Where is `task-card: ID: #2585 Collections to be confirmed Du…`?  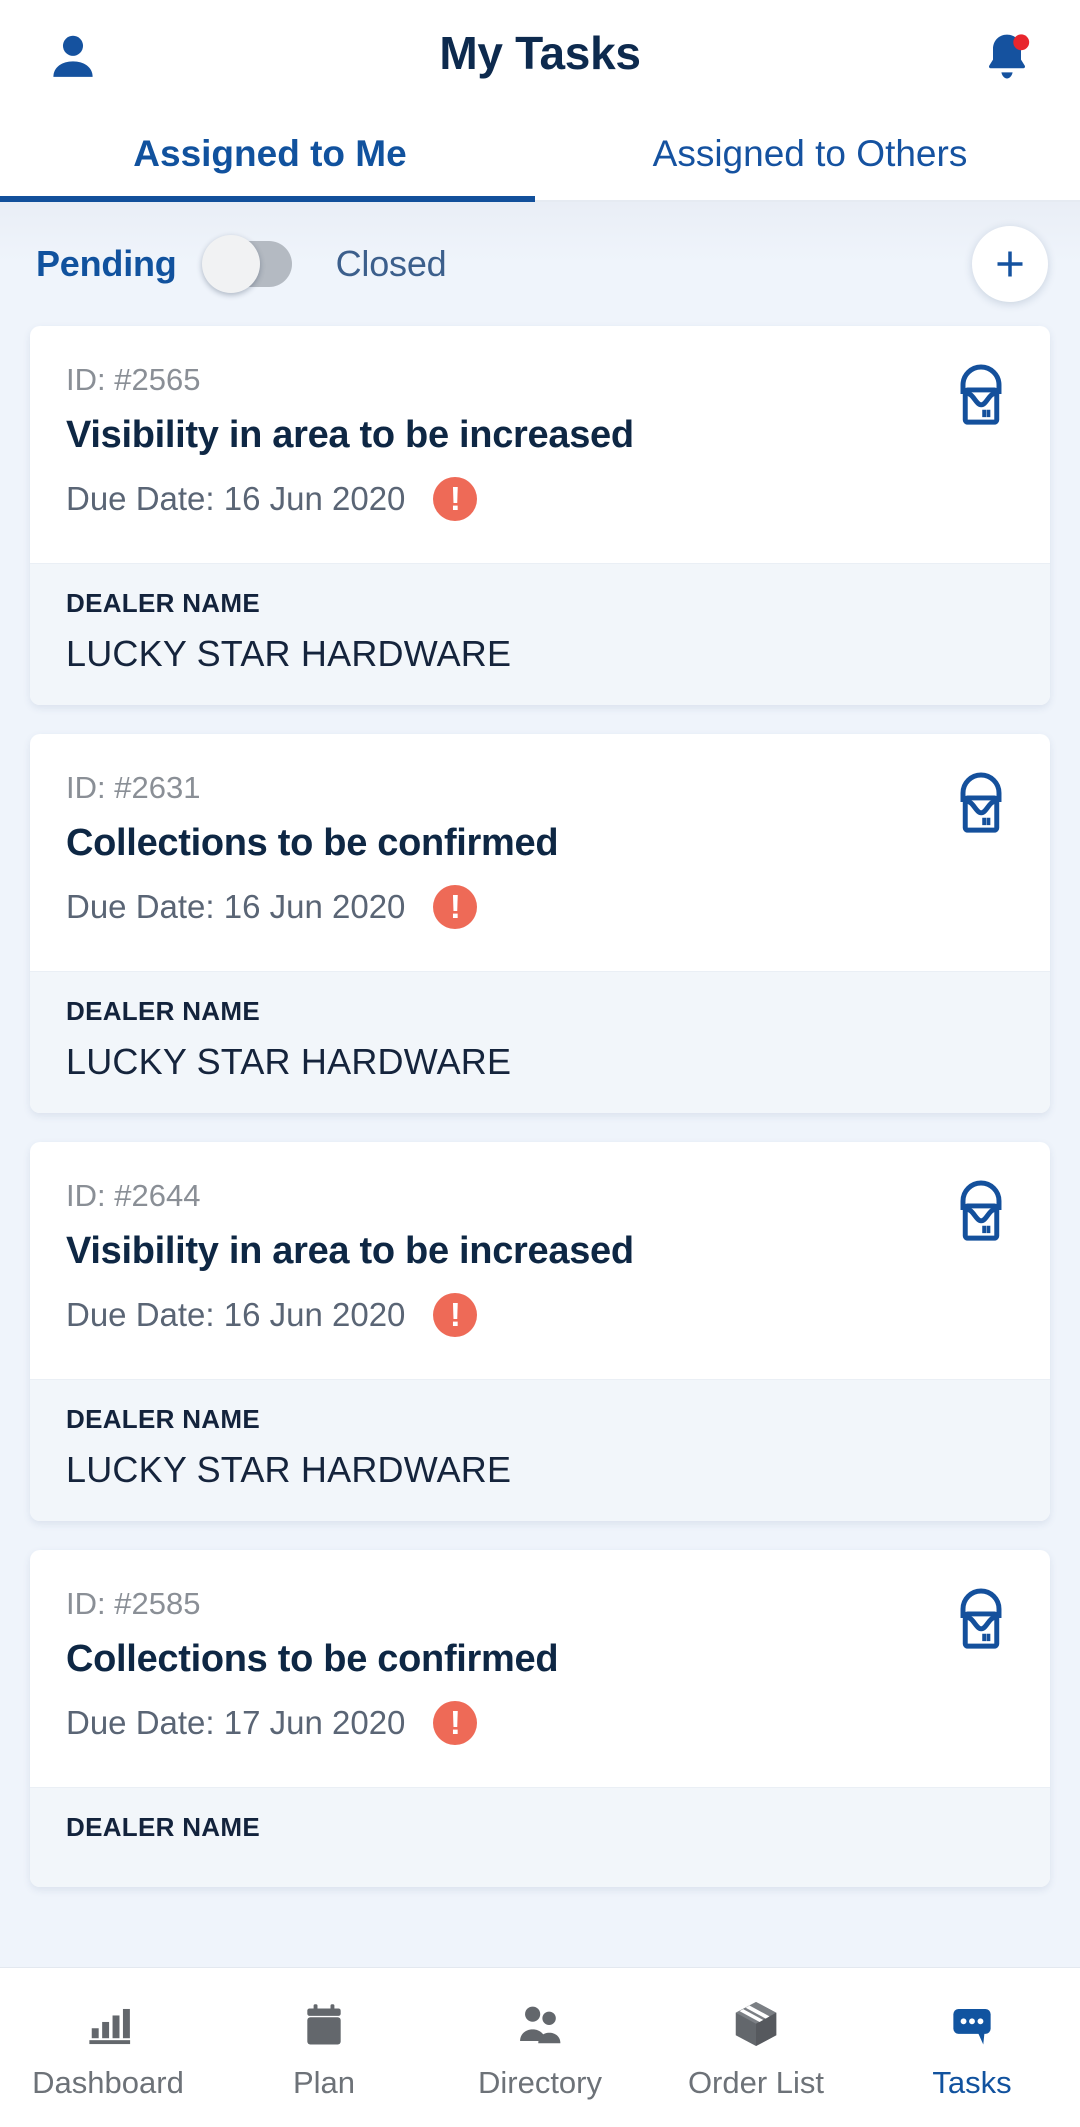 task-card: ID: #2585 Collections to be confirmed Du… is located at coordinates (540, 1718).